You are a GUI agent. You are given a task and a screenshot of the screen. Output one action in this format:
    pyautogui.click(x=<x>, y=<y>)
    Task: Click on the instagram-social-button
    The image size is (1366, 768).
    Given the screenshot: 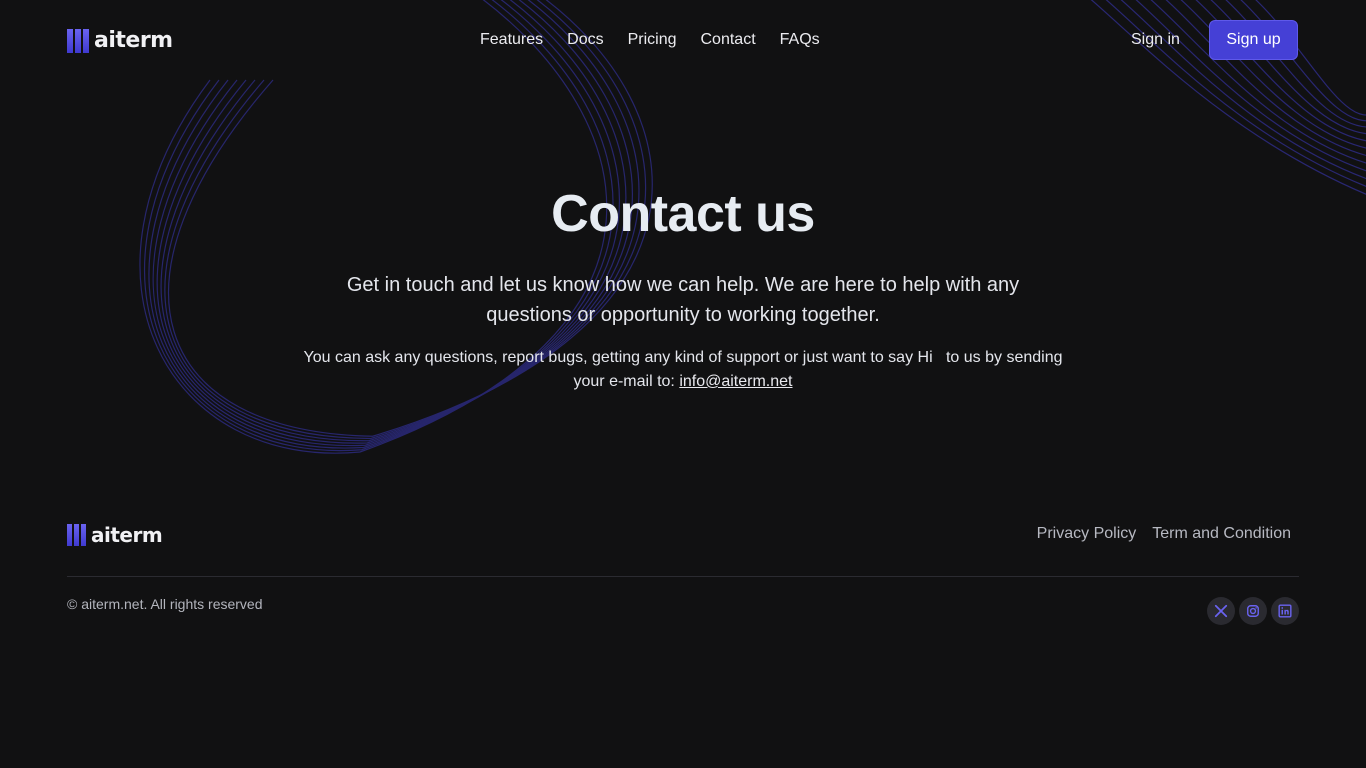 What is the action you would take?
    pyautogui.click(x=1253, y=611)
    